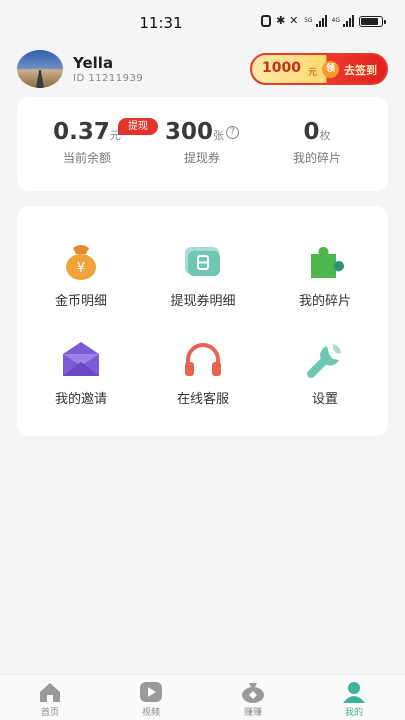 This screenshot has height=720, width=405. I want to click on menu-settings: 设置, so click(325, 373).